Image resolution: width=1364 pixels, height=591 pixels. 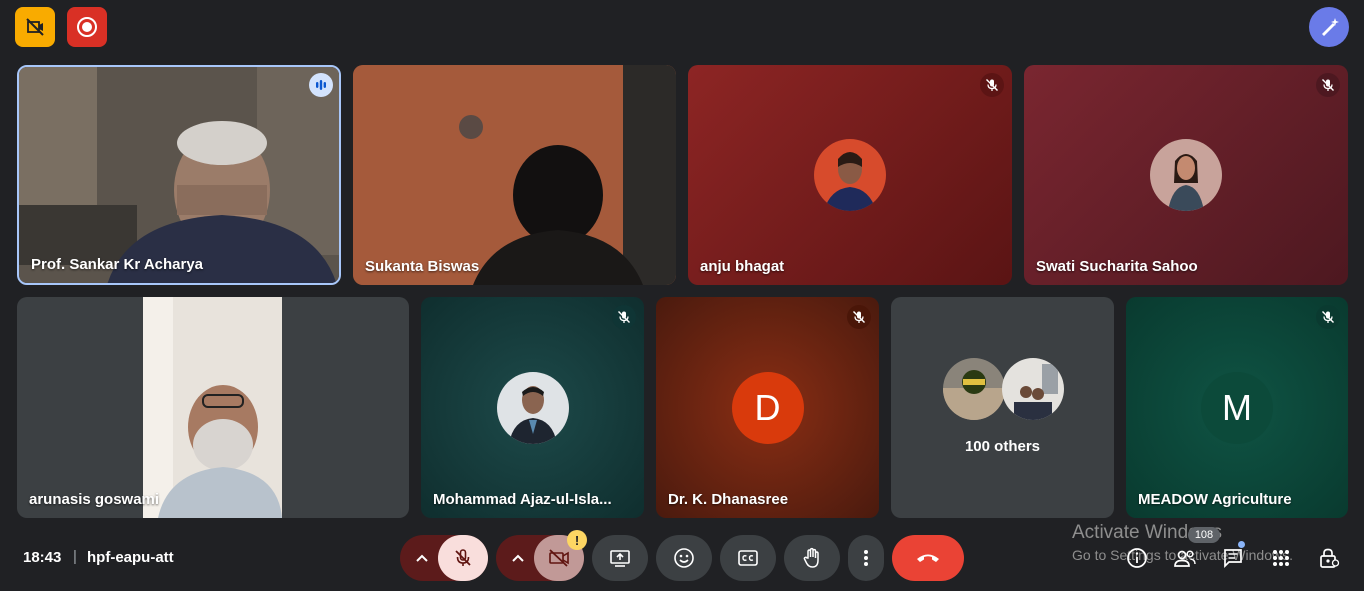 I want to click on leave-call-button, so click(x=928, y=558).